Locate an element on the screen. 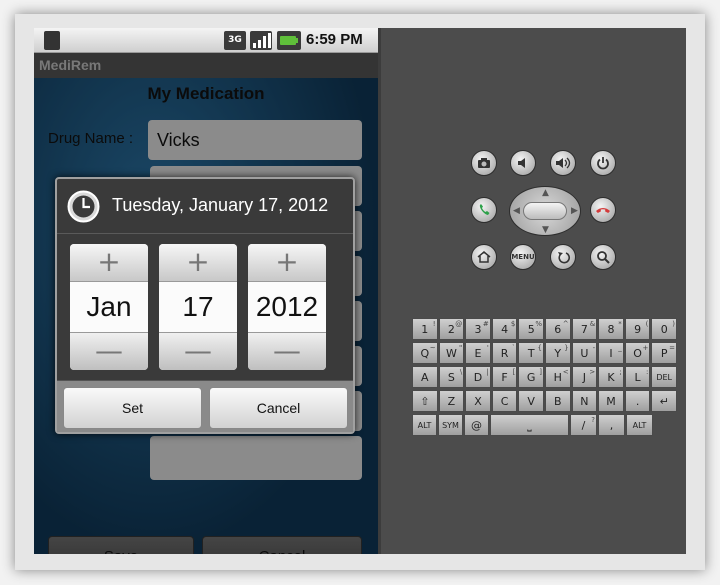 The height and width of the screenshot is (585, 720). key-label: V is located at coordinates (531, 401).